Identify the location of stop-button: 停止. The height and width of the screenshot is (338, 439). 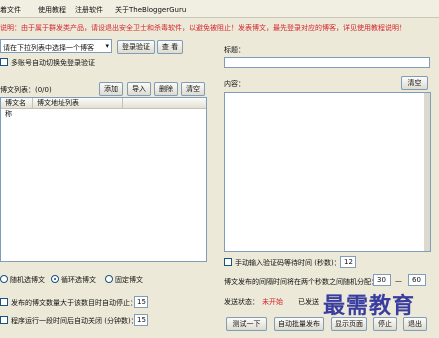
(385, 324).